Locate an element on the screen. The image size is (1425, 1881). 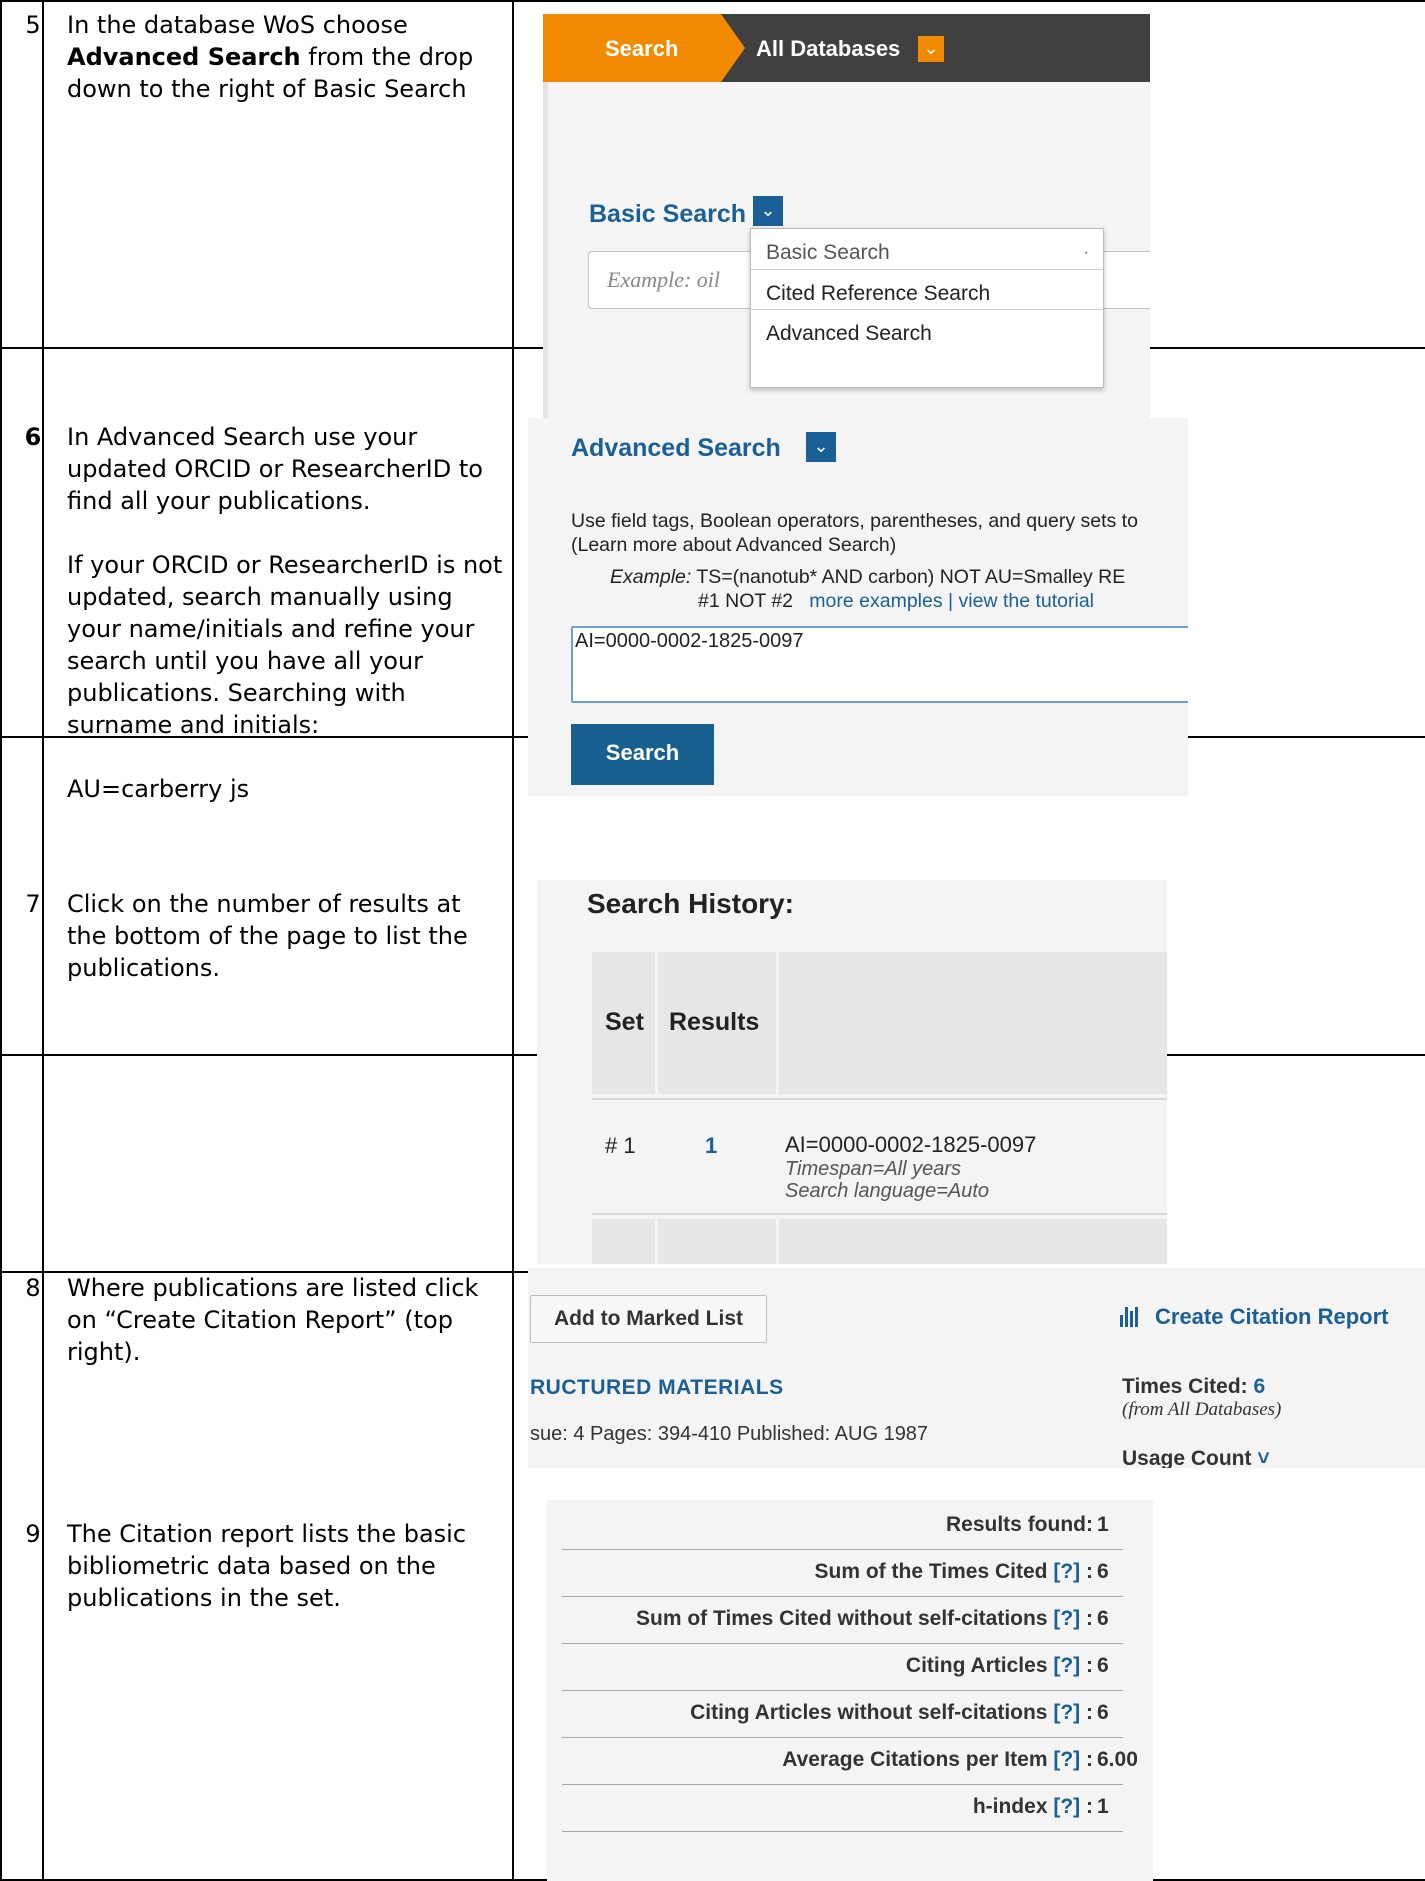
advanced-search-emphasis: Advanced Search is located at coordinates (184, 57).